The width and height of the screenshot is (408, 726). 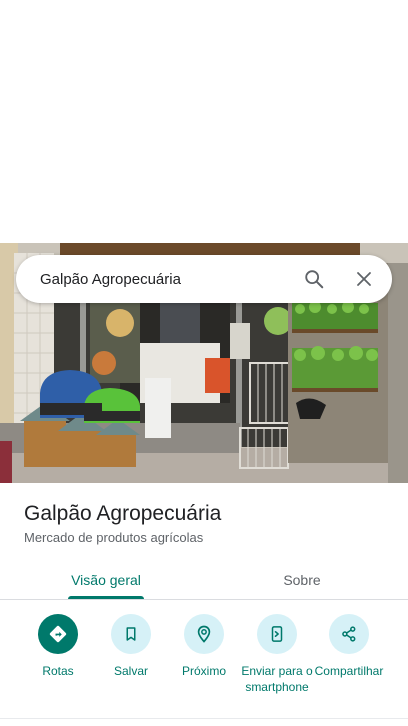 What do you see at coordinates (349, 671) in the screenshot?
I see `share-label: Compartilhar` at bounding box center [349, 671].